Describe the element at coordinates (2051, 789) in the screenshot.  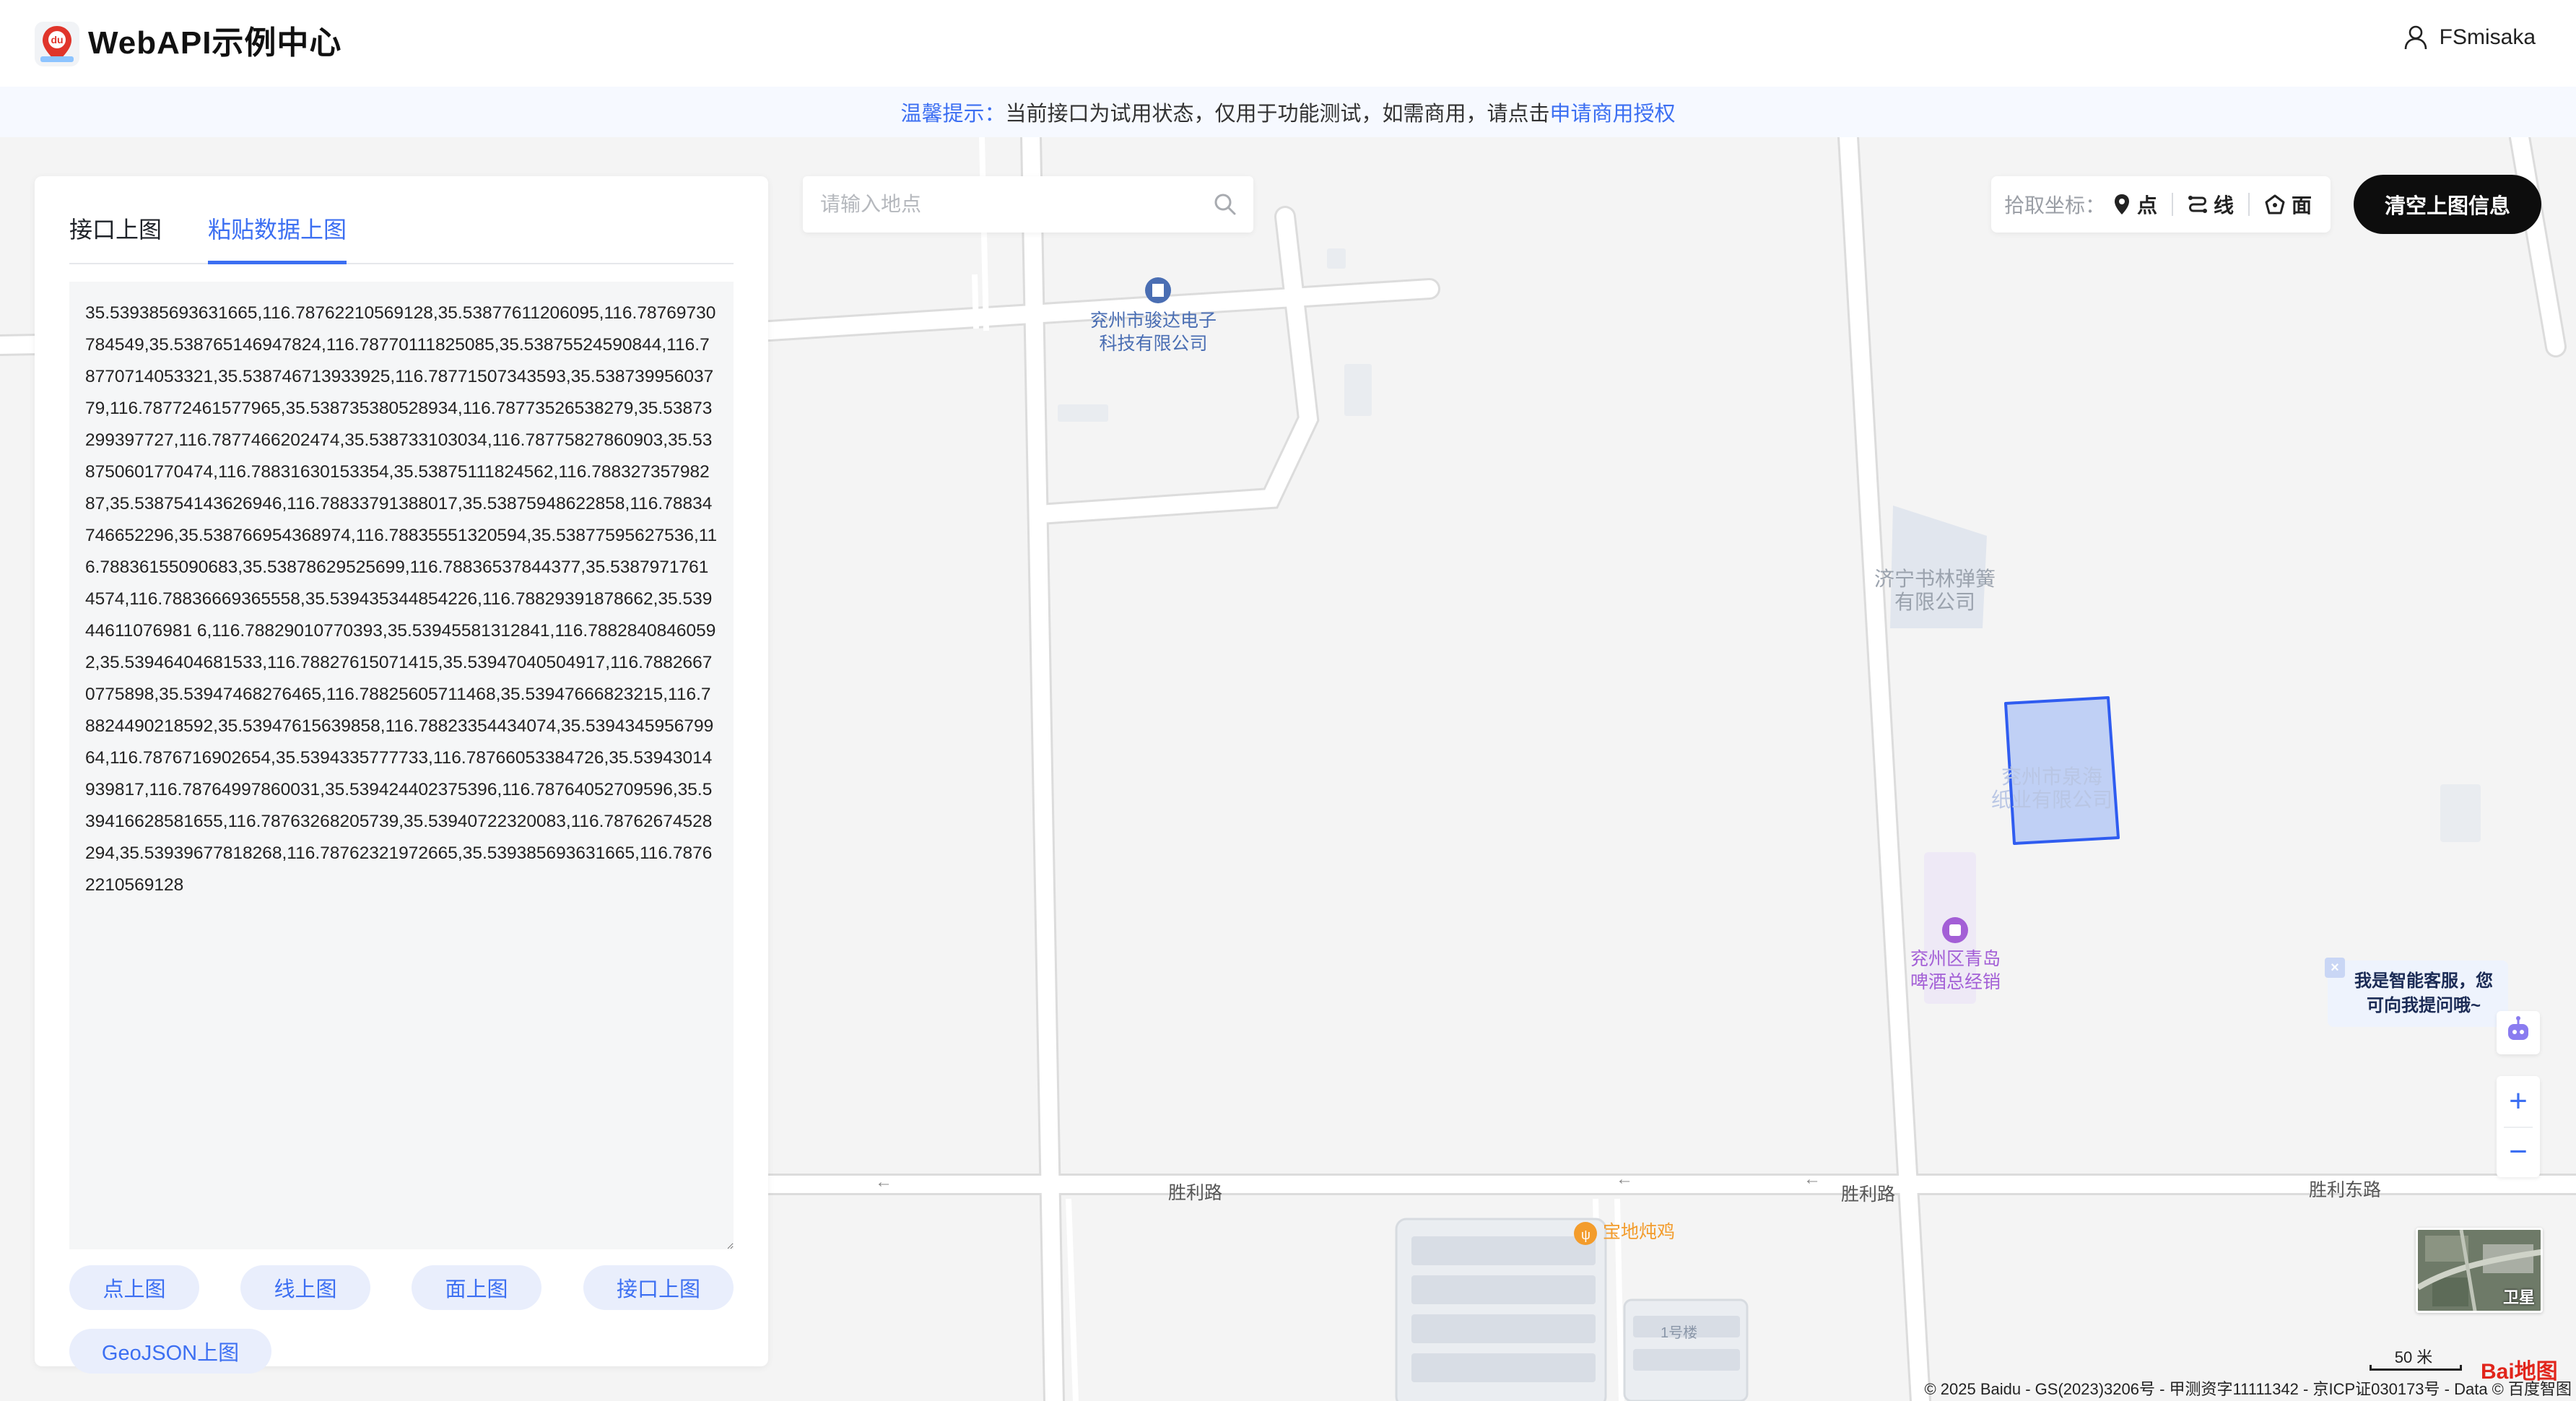
I see `map-label-poi: 兖州市泉海 纸业有限公司` at that location.